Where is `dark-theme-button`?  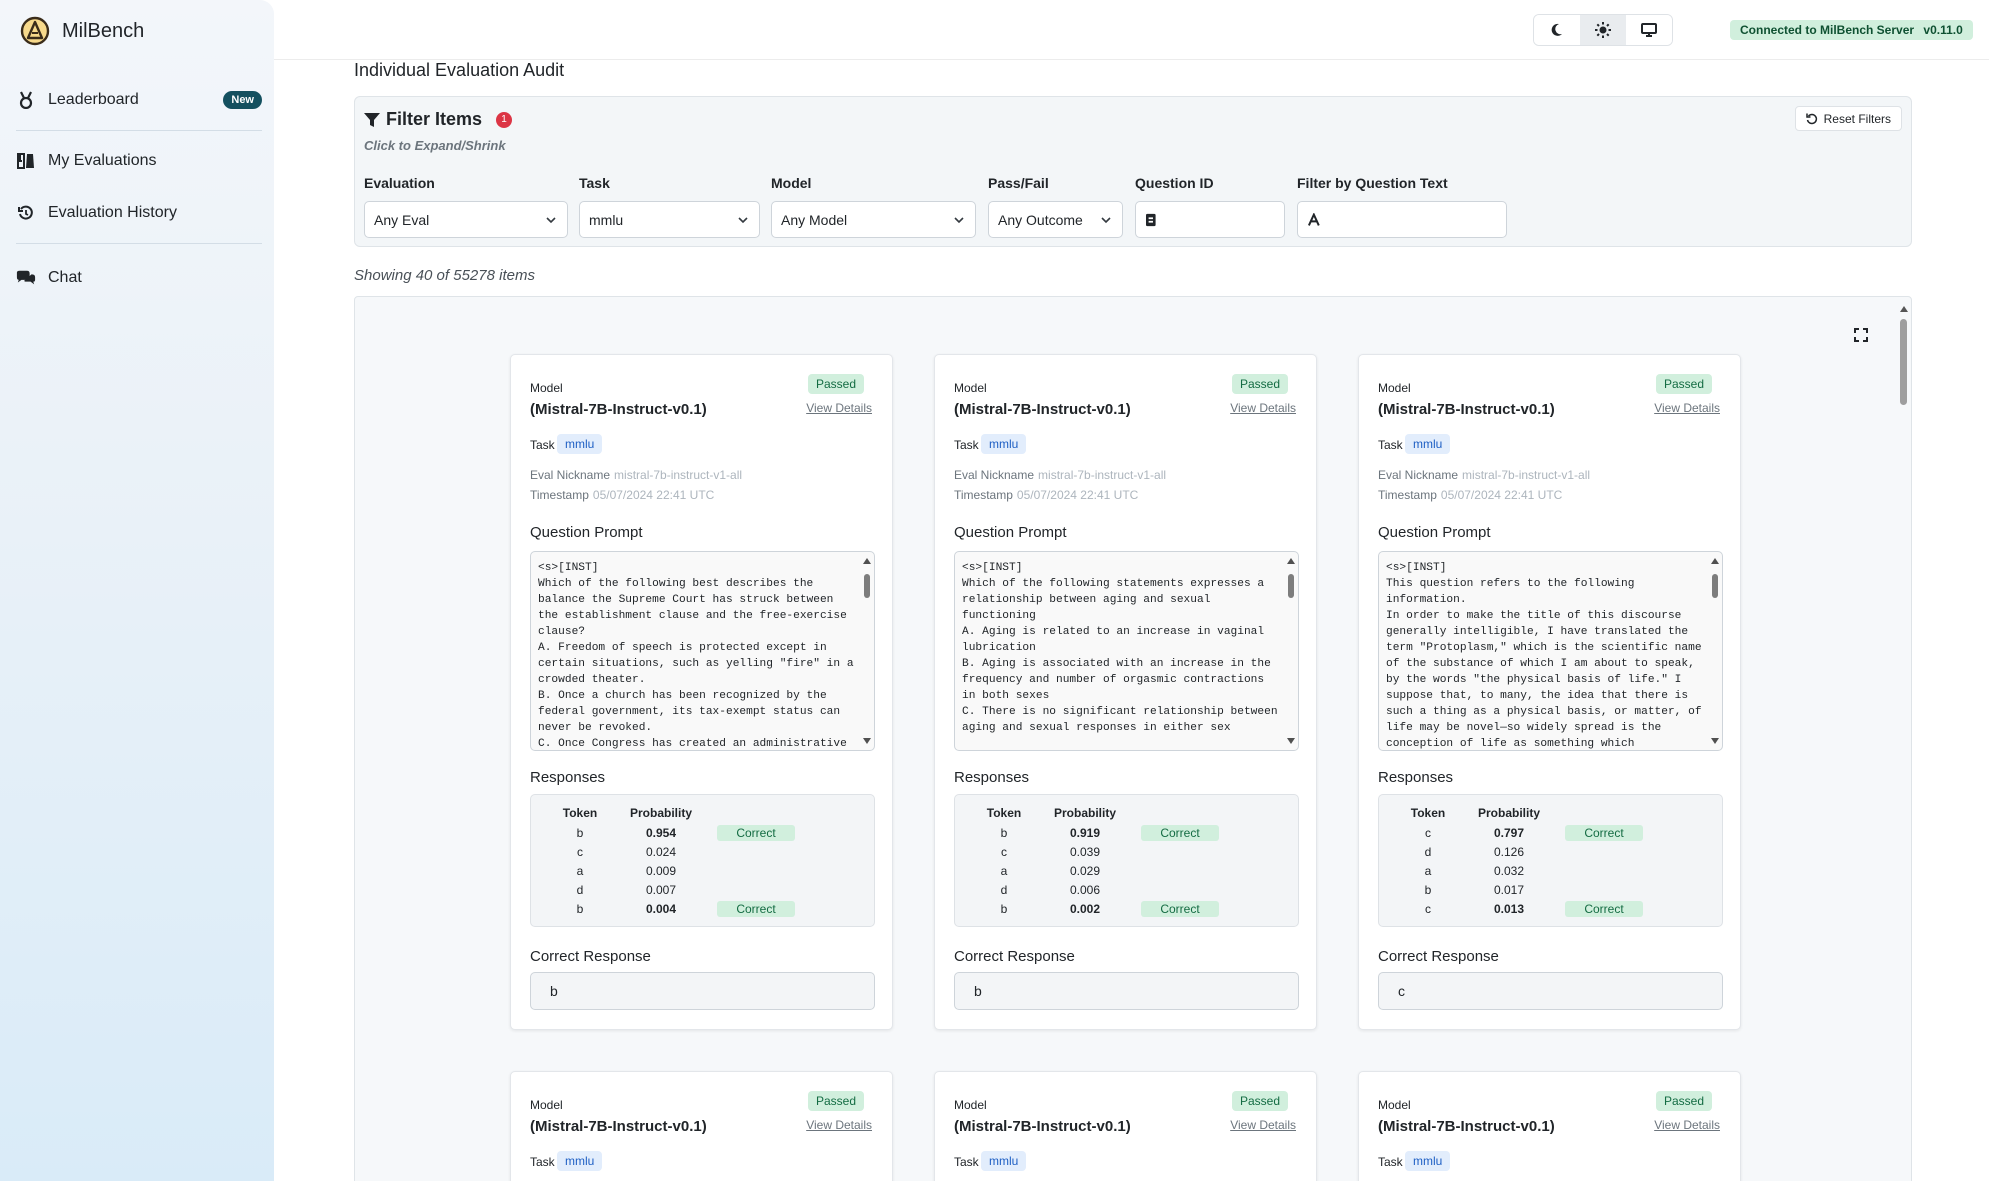
dark-theme-button is located at coordinates (1557, 30).